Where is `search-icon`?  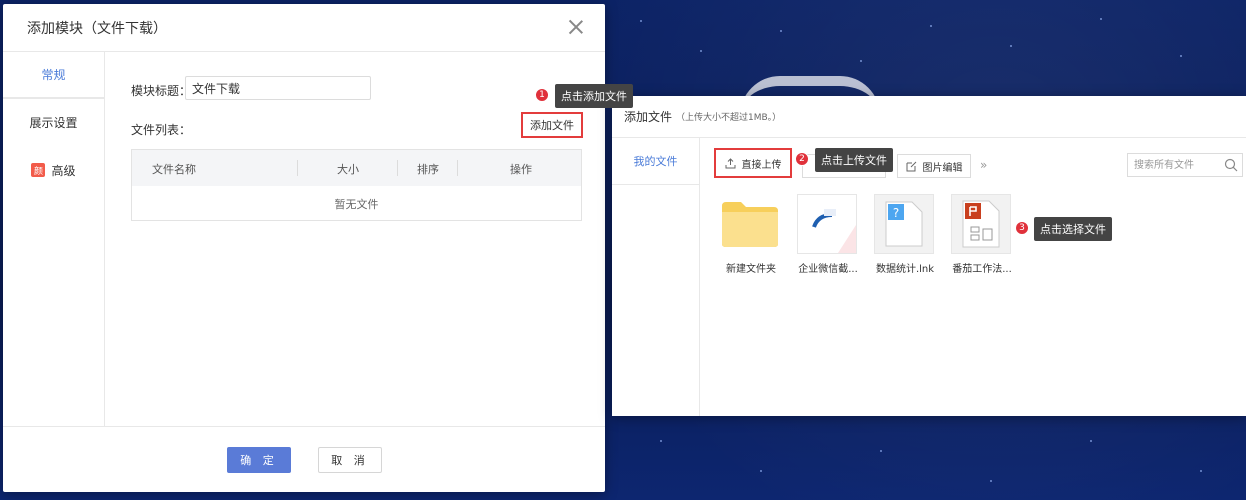 search-icon is located at coordinates (1231, 165).